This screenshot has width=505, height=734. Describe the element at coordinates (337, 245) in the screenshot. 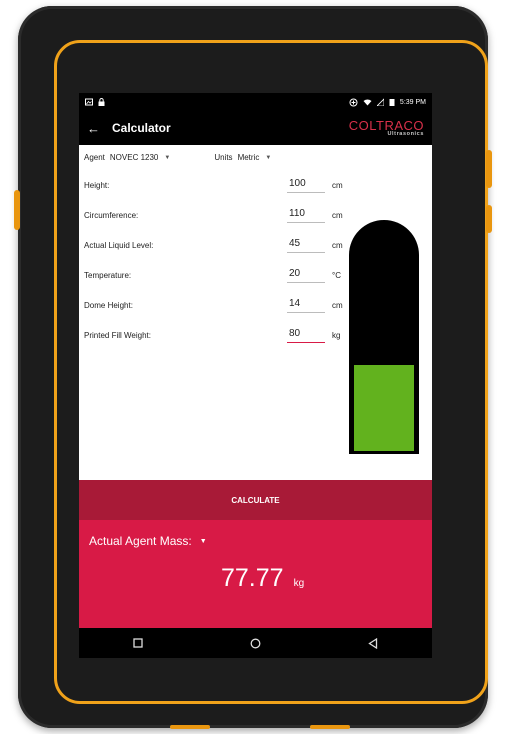

I see `liquid-level-unit: cm` at that location.